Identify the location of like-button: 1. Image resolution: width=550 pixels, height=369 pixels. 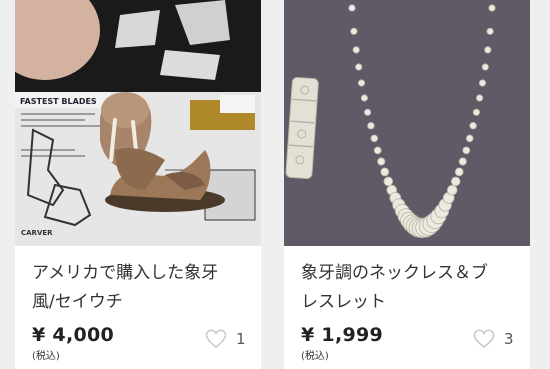
(225, 339).